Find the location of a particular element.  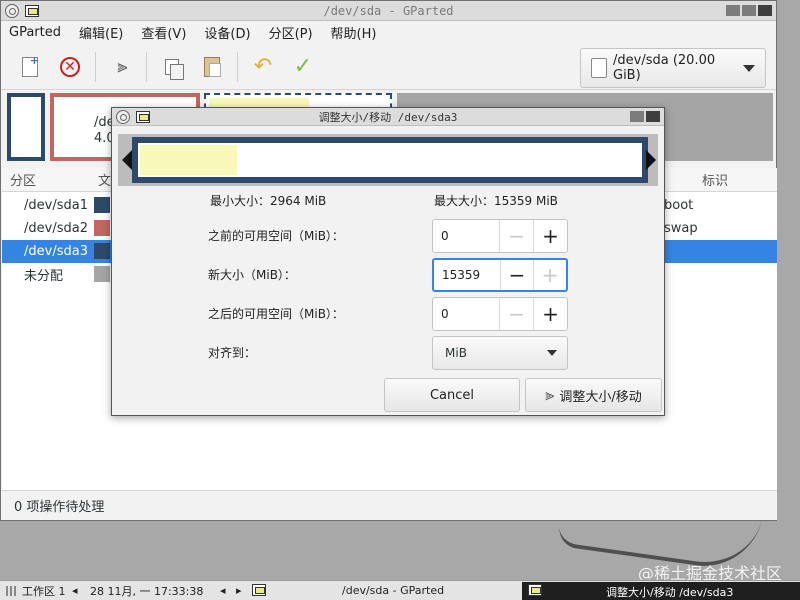

main-titlebar: /dev/sda - GParted is located at coordinates (388, 11).